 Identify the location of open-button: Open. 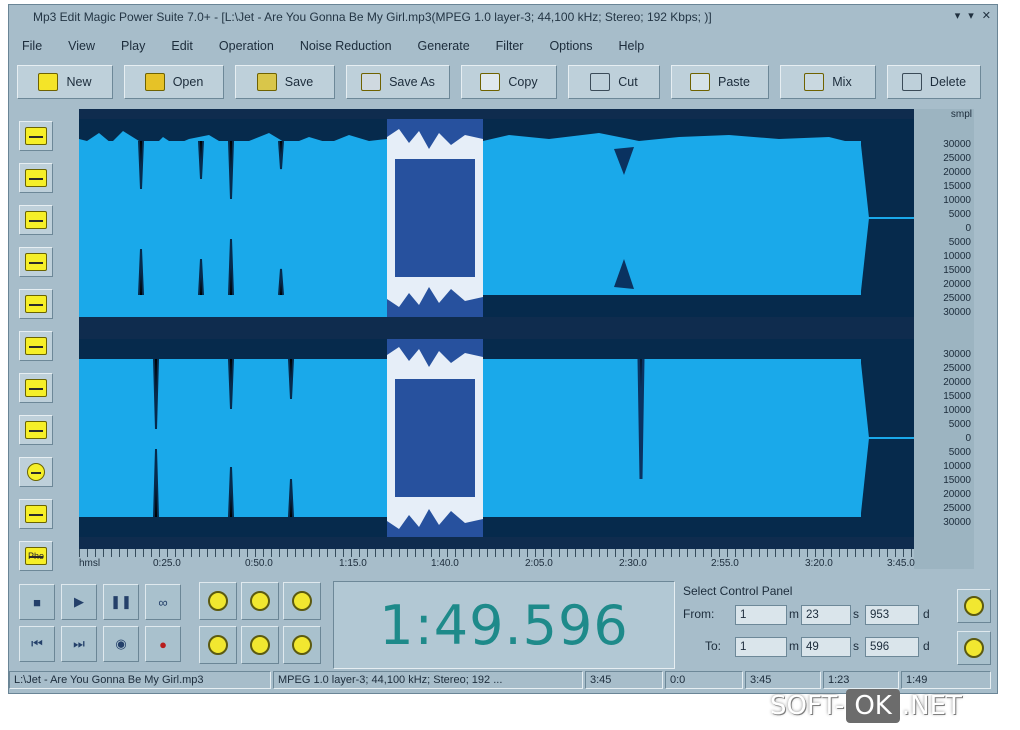
(174, 82).